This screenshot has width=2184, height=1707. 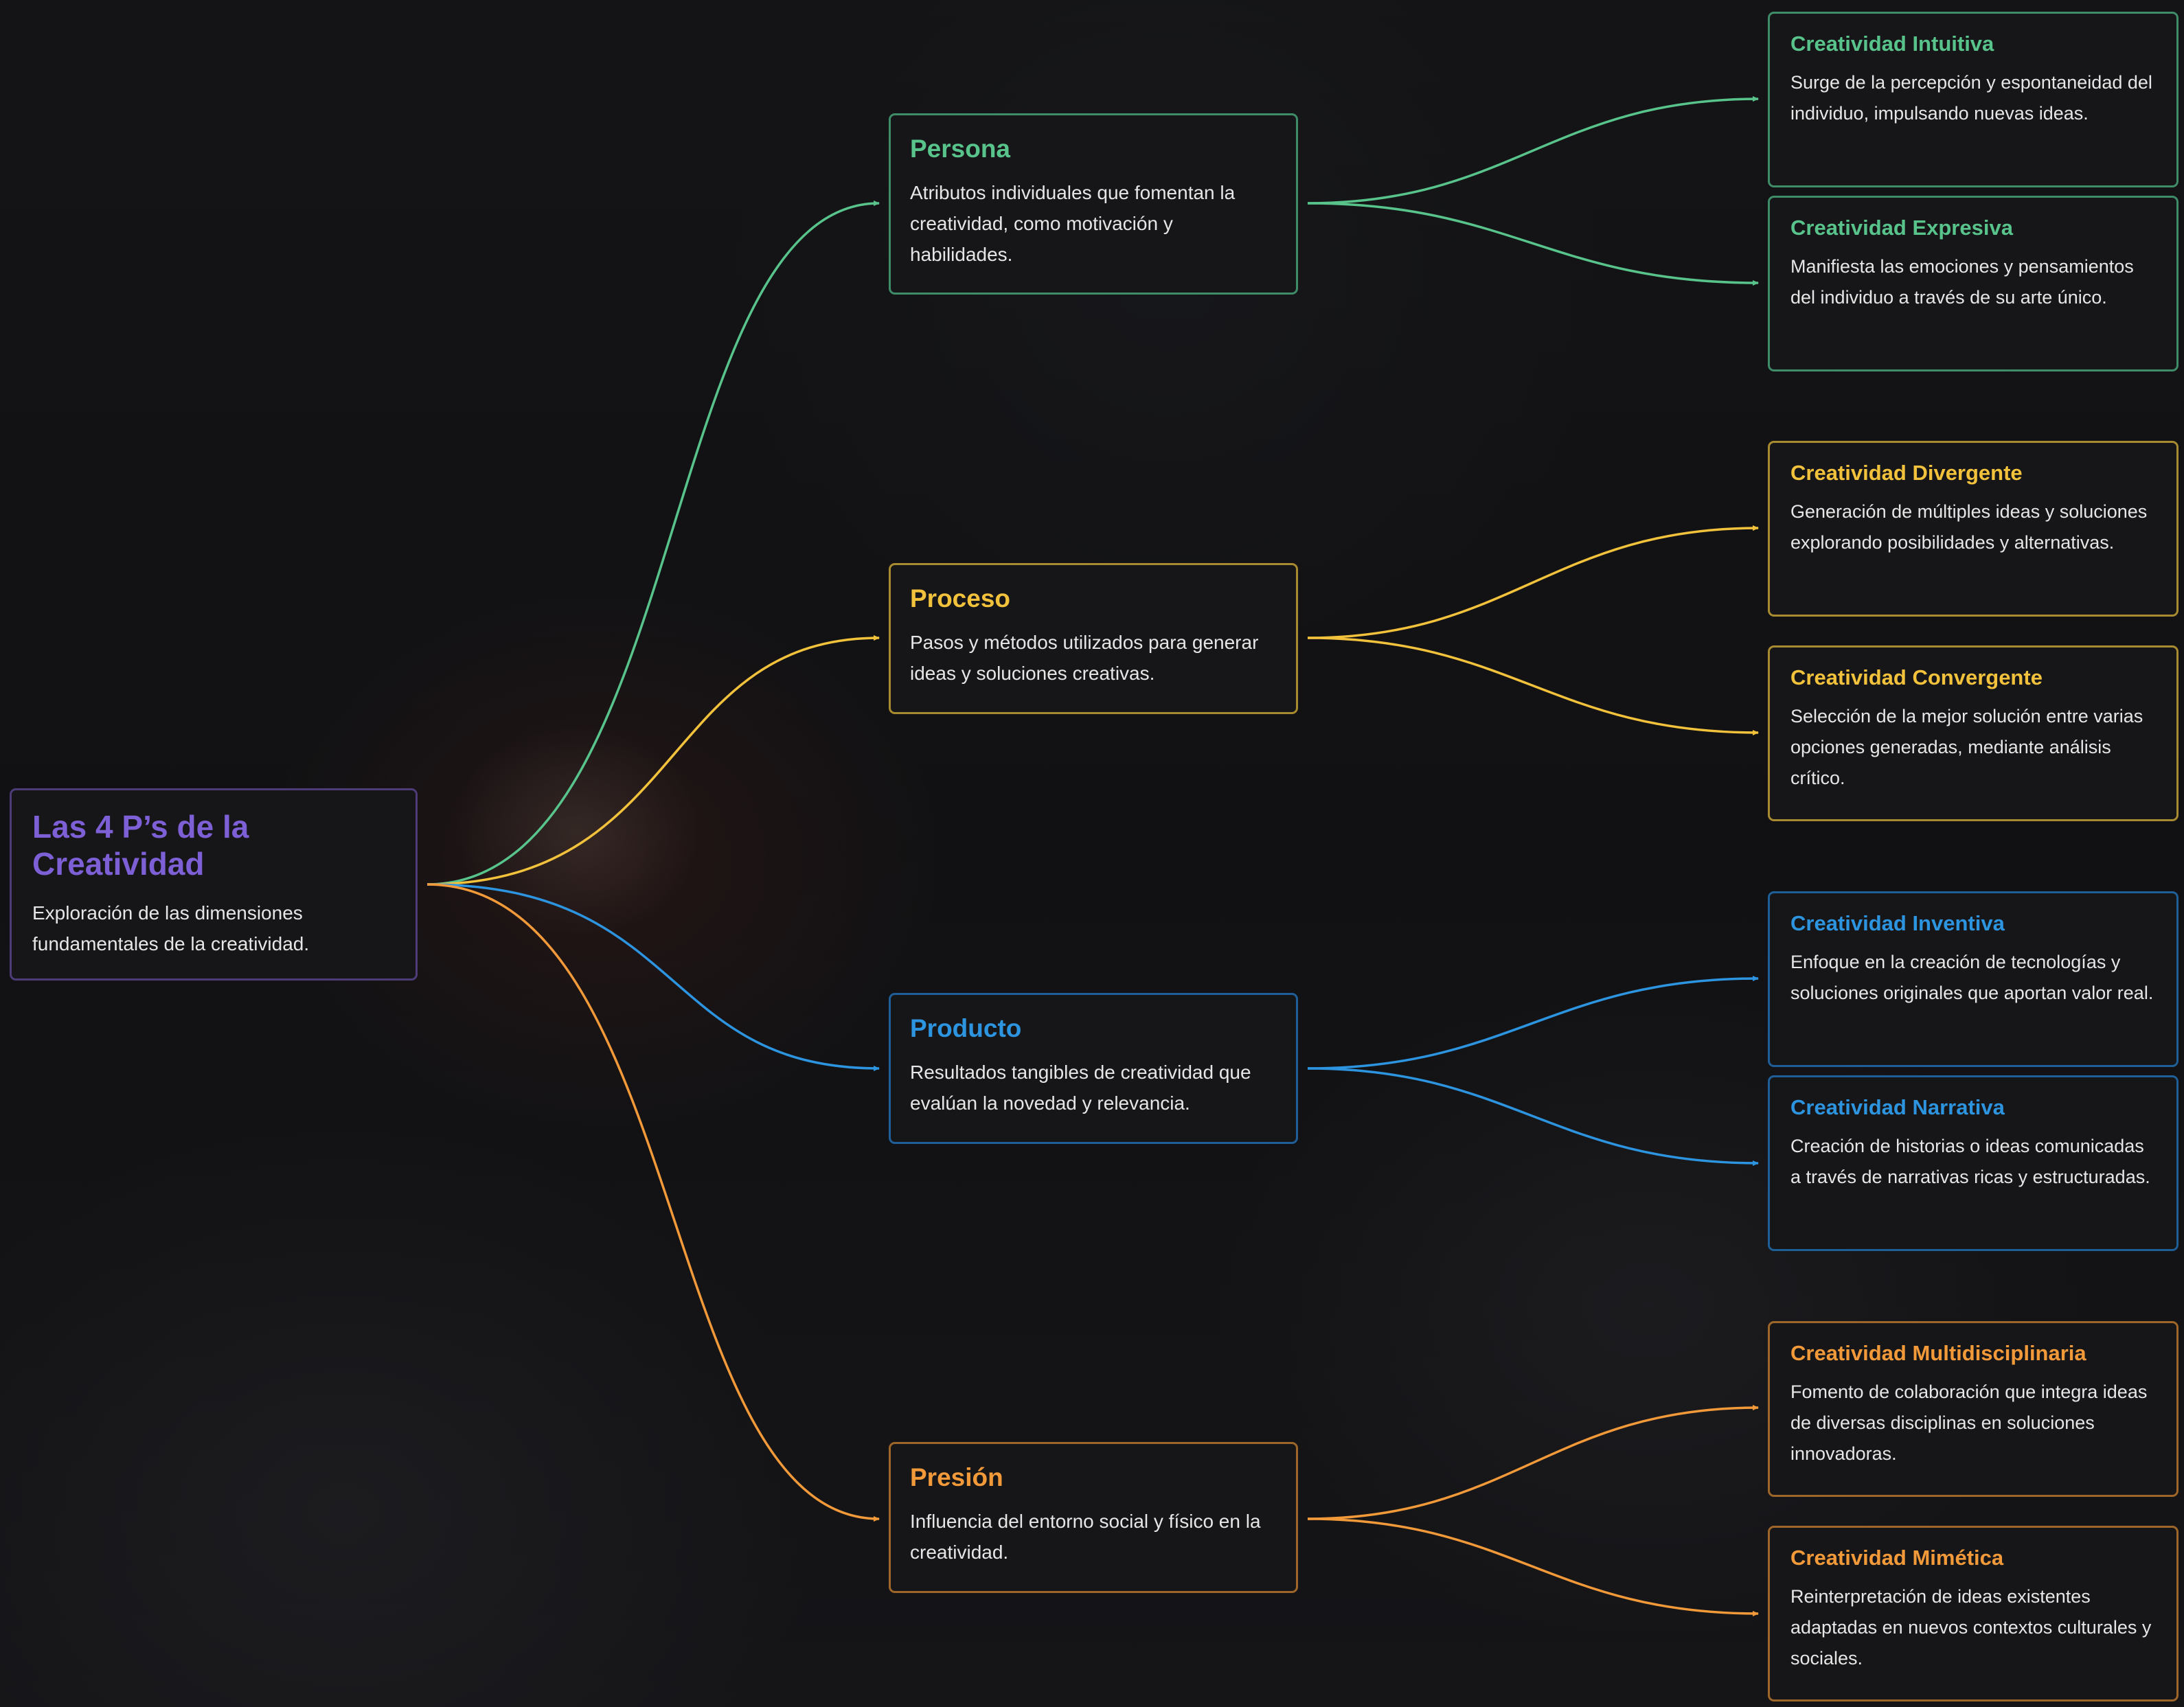 I want to click on edge-producto-narrativa, so click(x=1533, y=1116).